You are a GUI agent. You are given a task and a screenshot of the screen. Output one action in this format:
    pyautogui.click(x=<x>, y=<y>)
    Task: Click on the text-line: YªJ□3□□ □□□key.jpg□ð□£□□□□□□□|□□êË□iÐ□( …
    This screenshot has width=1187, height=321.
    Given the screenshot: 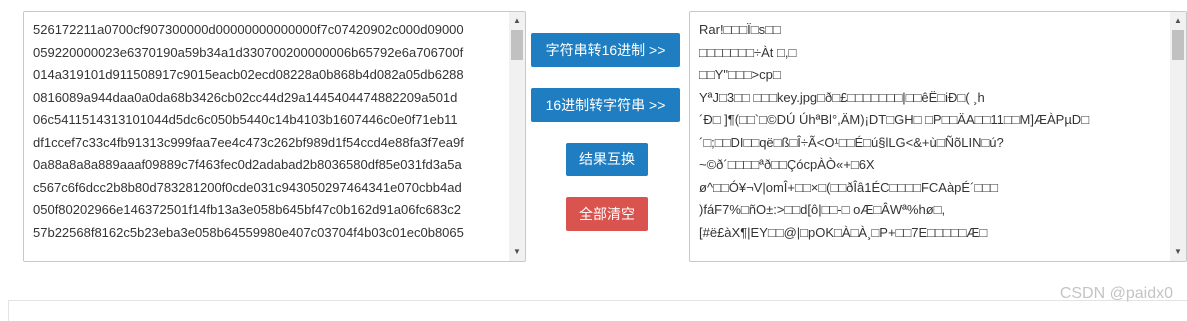 What is the action you would take?
    pyautogui.click(x=842, y=97)
    